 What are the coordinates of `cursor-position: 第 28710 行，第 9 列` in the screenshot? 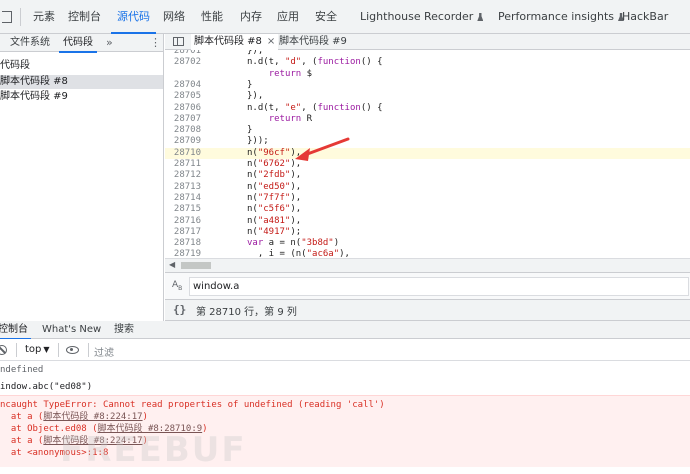 It's located at (246, 312).